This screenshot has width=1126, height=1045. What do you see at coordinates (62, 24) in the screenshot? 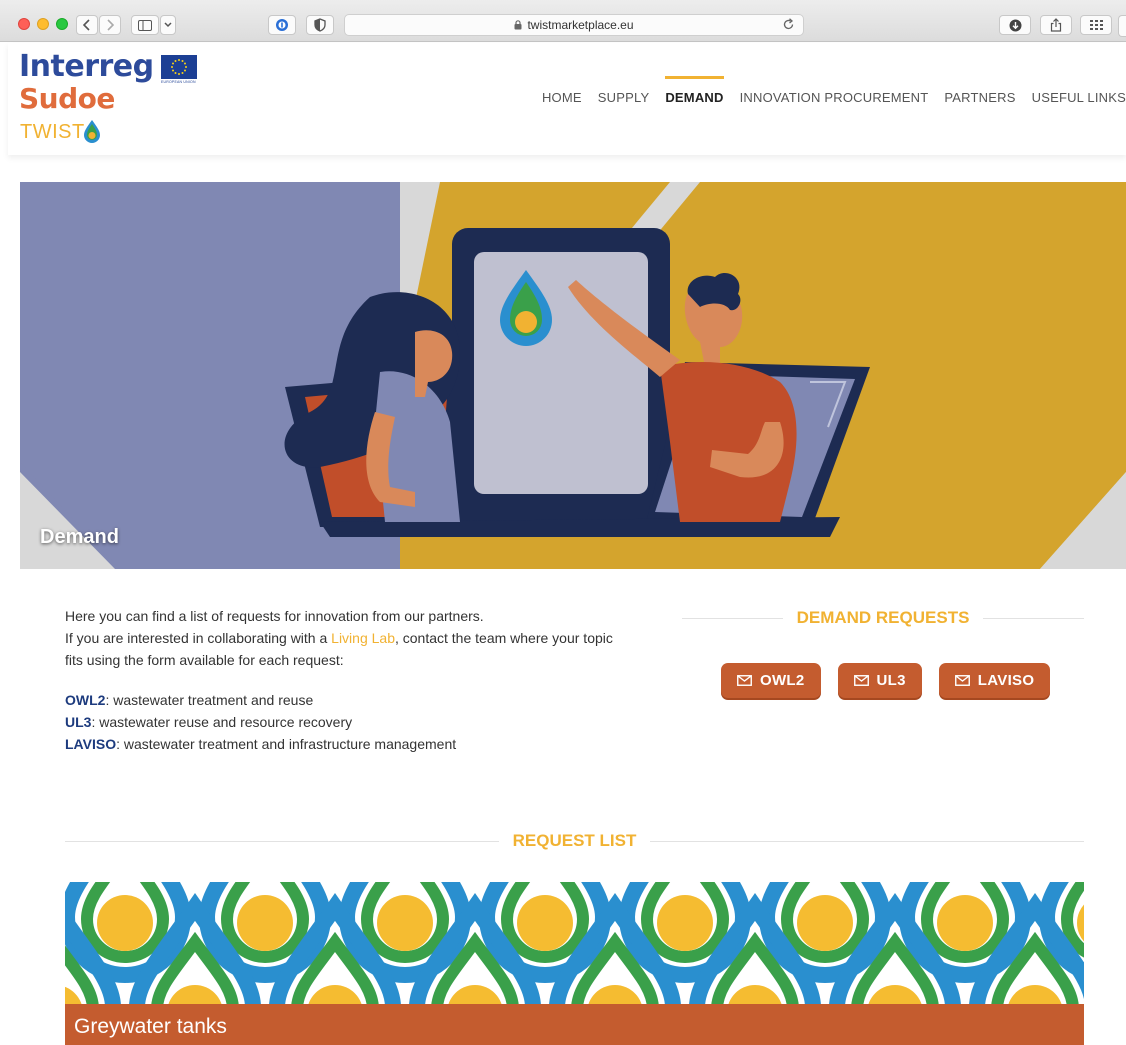
I see `zoom-window-button` at bounding box center [62, 24].